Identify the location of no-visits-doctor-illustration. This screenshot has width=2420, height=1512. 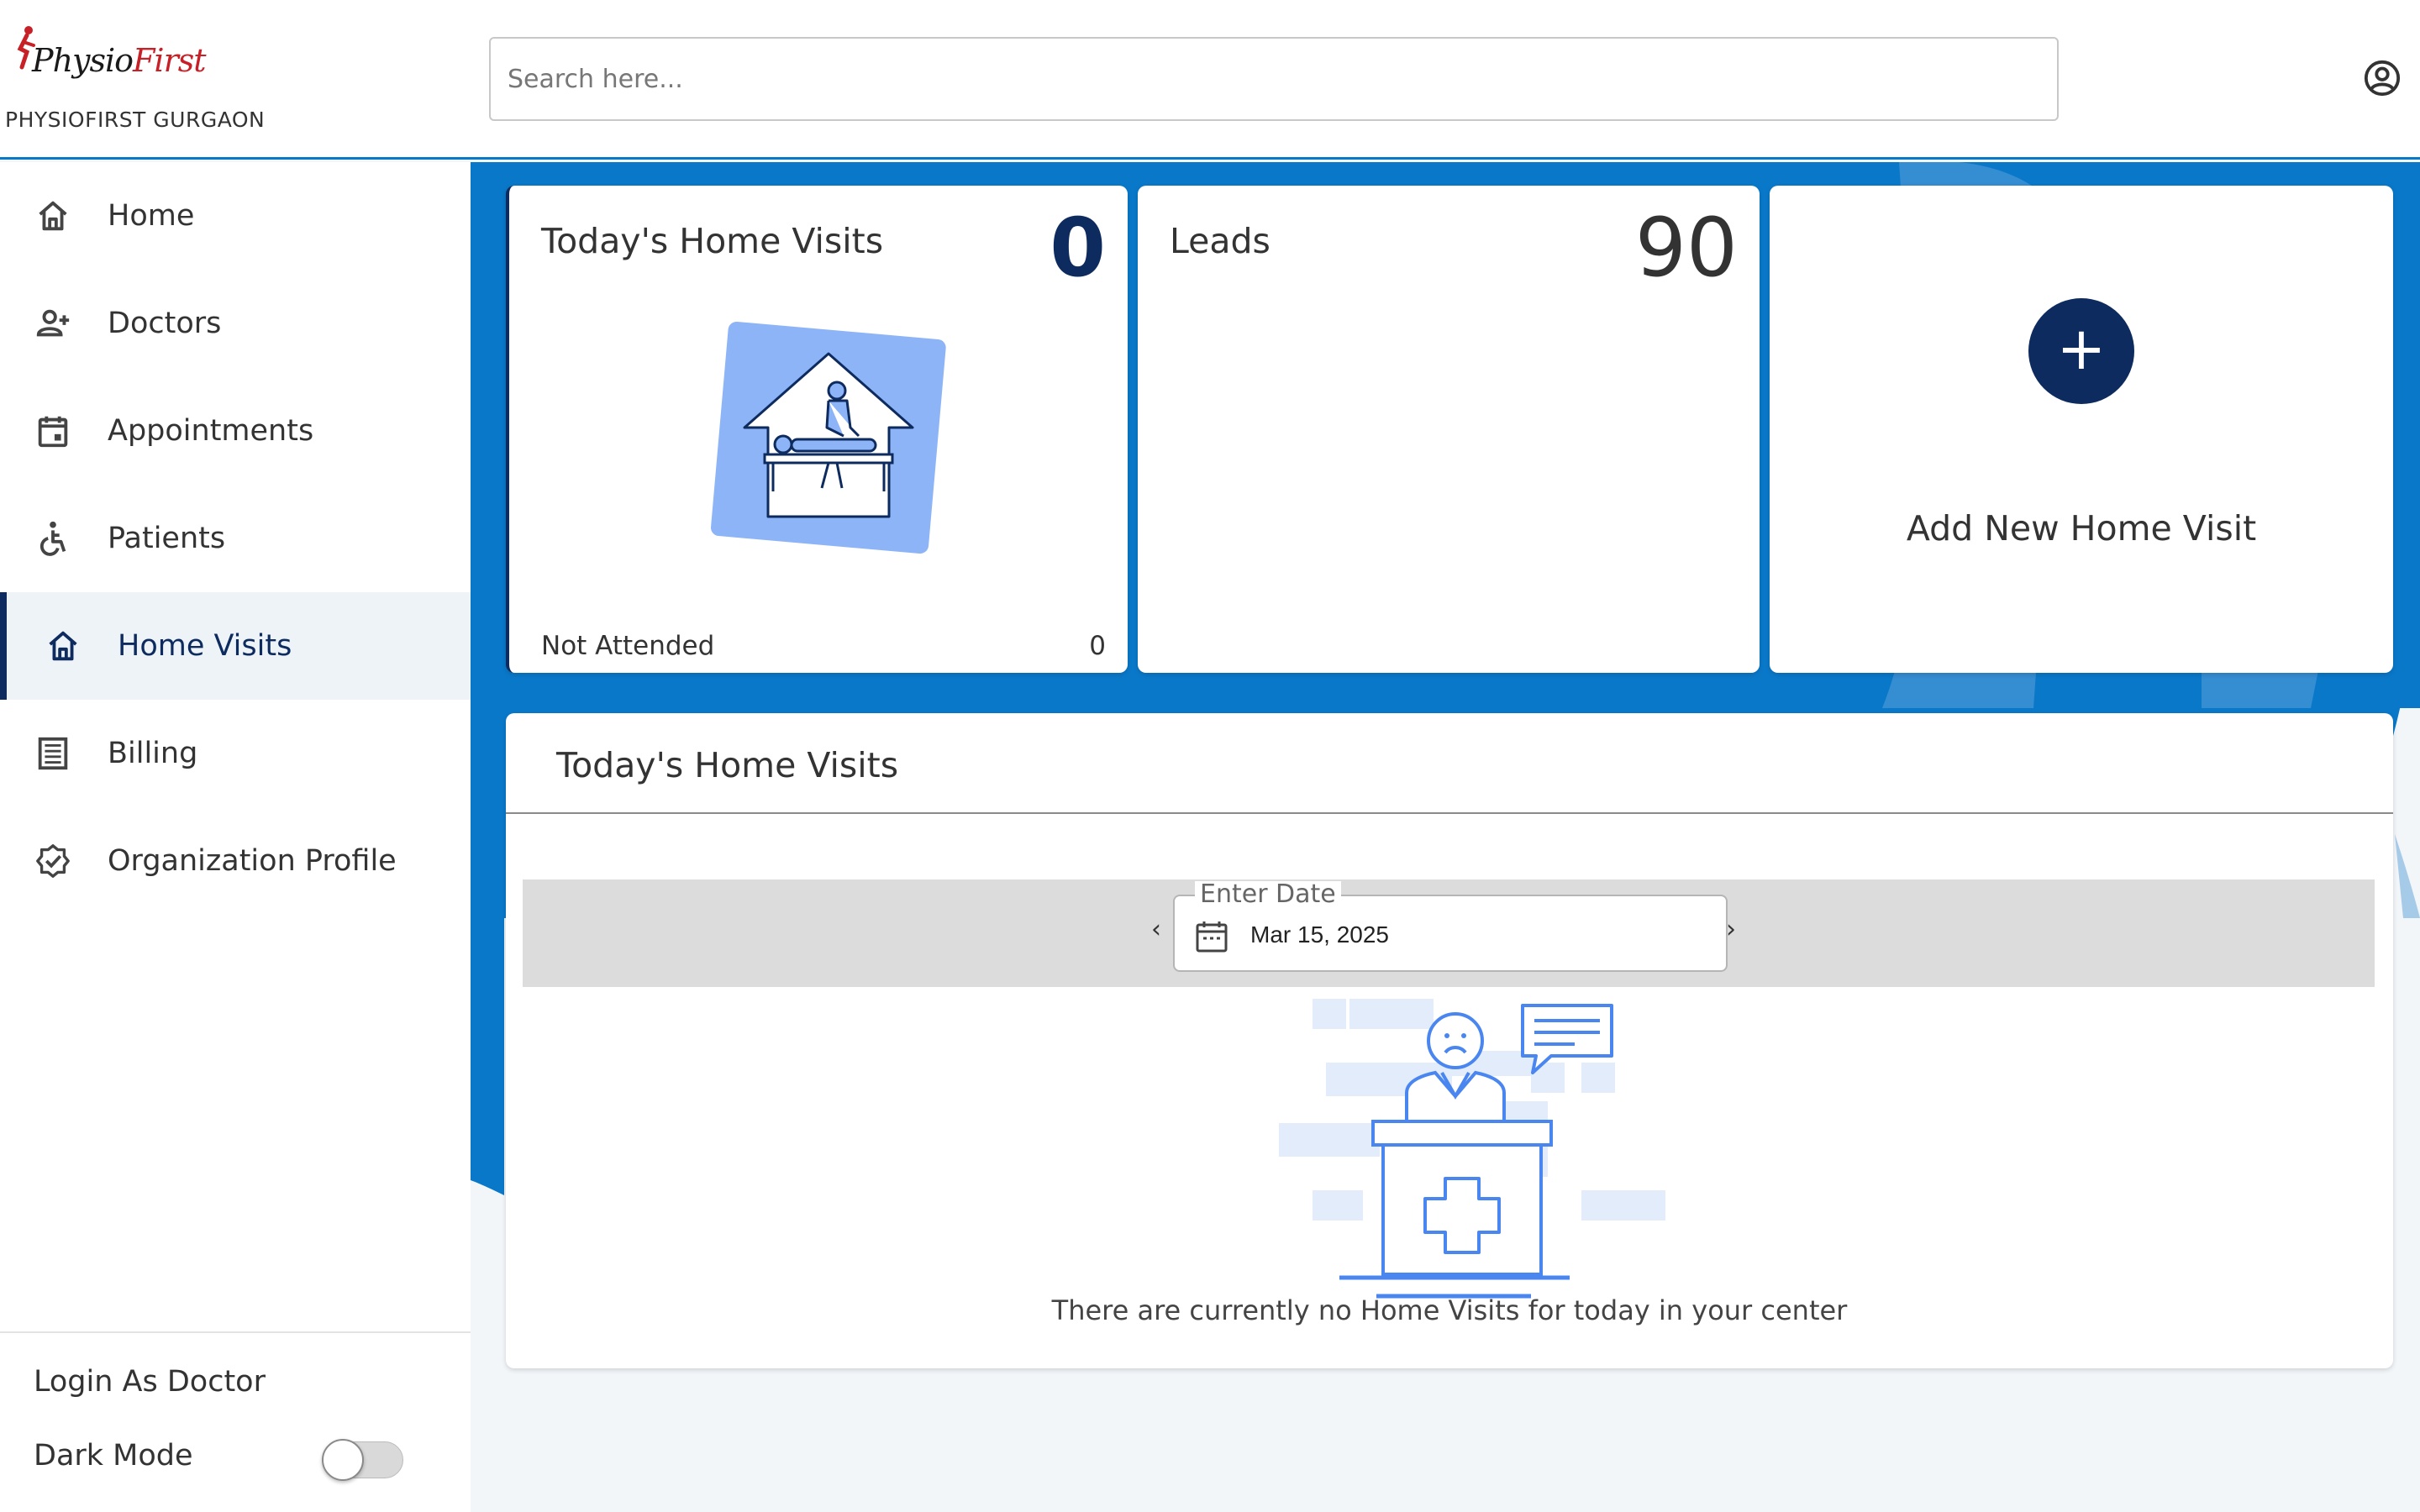
(1472, 1149).